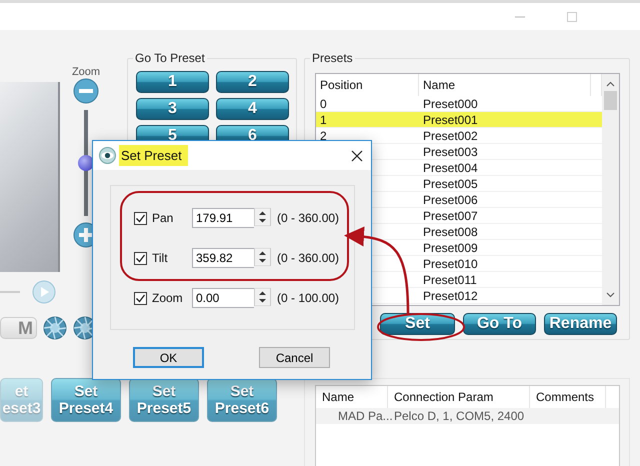  What do you see at coordinates (323, 119) in the screenshot?
I see `table-cell-text: 1` at bounding box center [323, 119].